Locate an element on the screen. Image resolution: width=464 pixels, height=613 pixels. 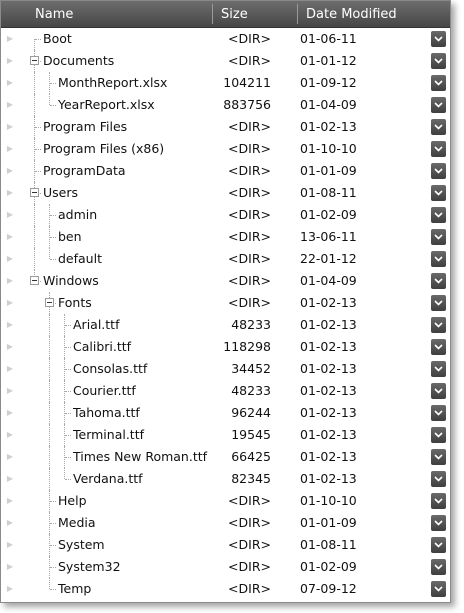
tree-row: ▶ Media <DIR> 01-01-09 is located at coordinates (225, 523).